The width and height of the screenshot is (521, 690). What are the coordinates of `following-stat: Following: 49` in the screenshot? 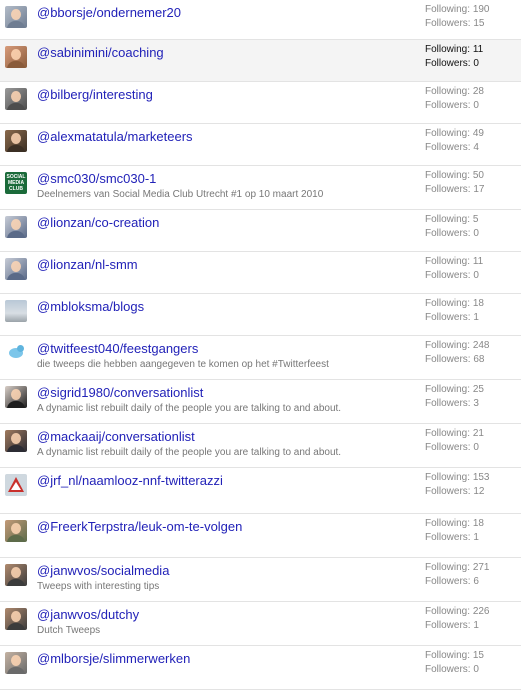 It's located at (454, 134).